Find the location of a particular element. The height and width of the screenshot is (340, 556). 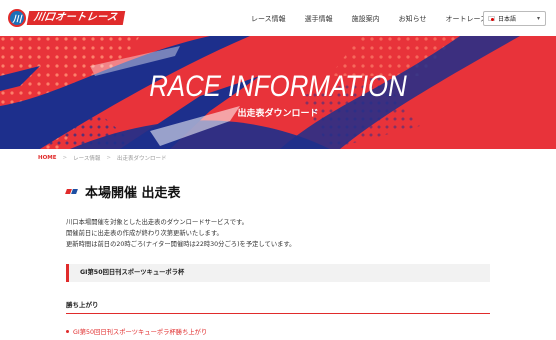

download-link: GI第50回日刊スポーツキューポラ杯勝ち上がり is located at coordinates (136, 331).